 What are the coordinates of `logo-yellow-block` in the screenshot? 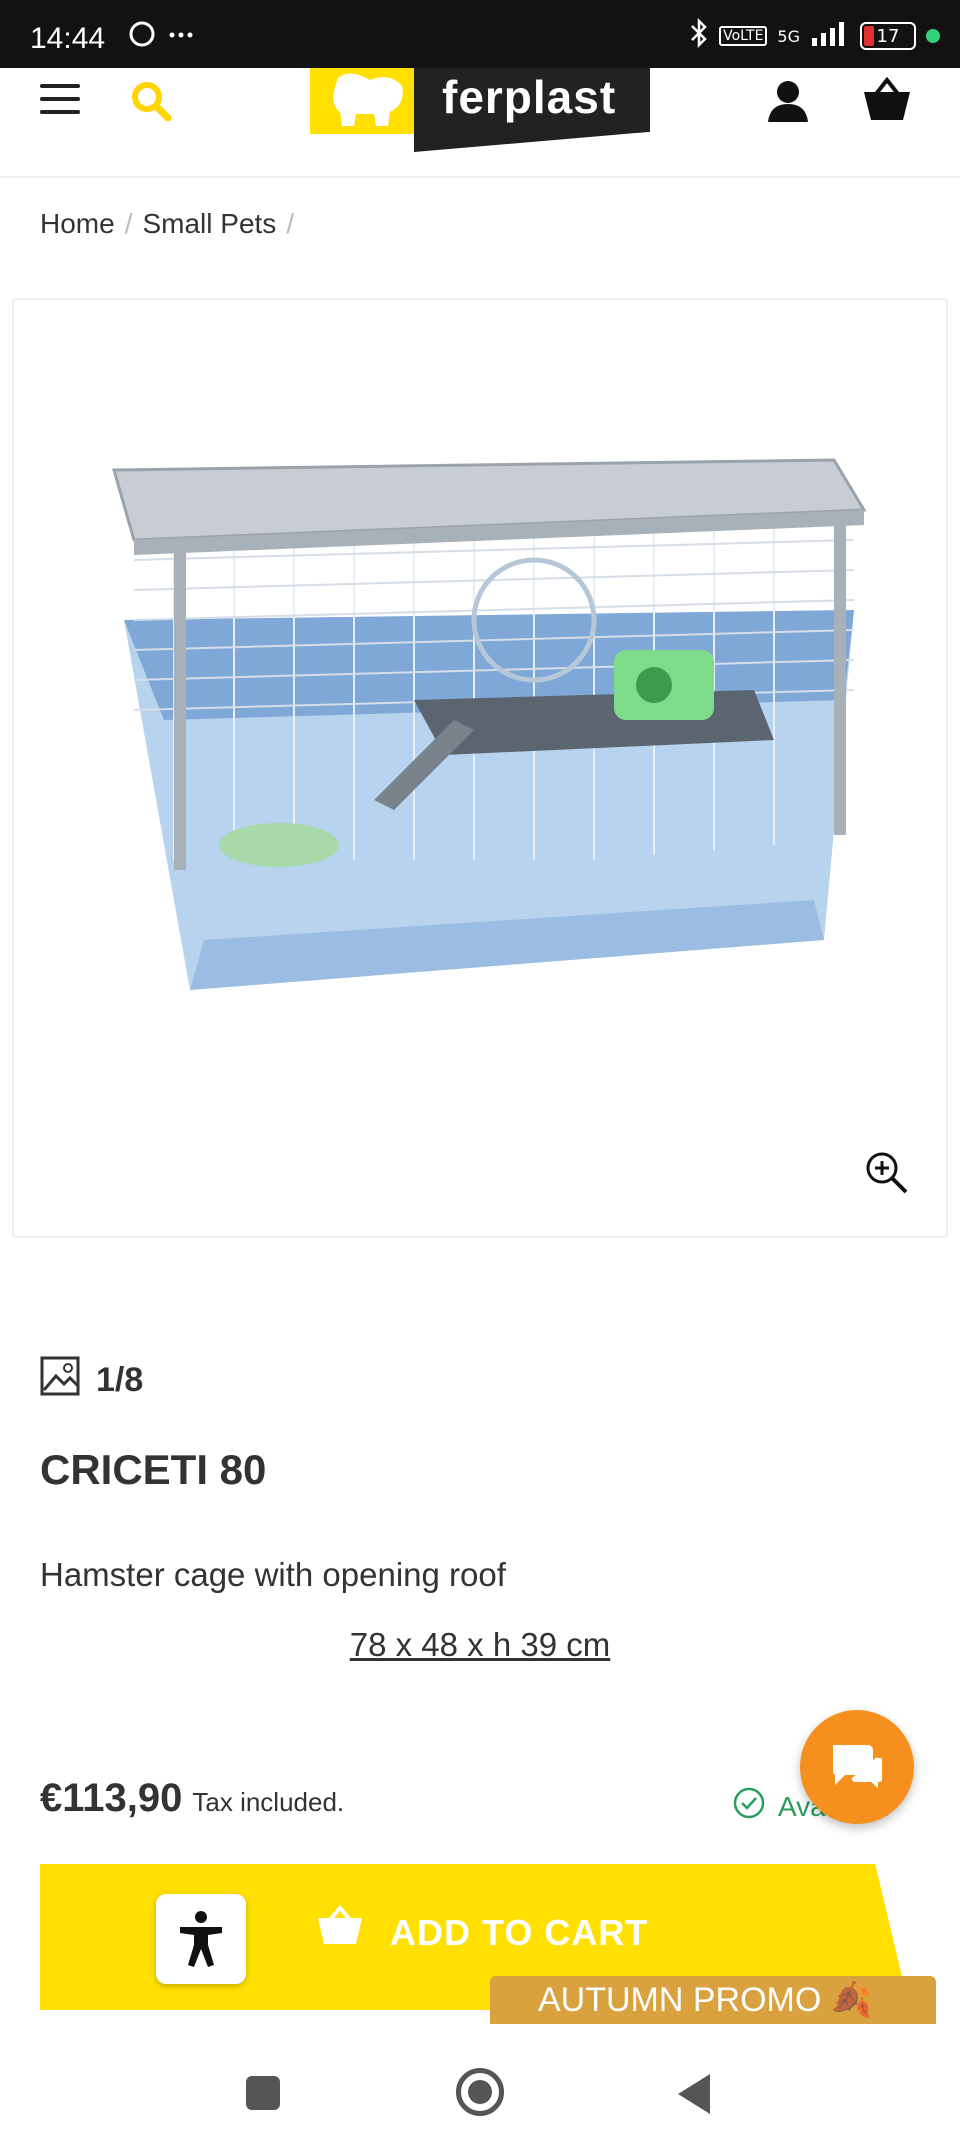 It's located at (370, 101).